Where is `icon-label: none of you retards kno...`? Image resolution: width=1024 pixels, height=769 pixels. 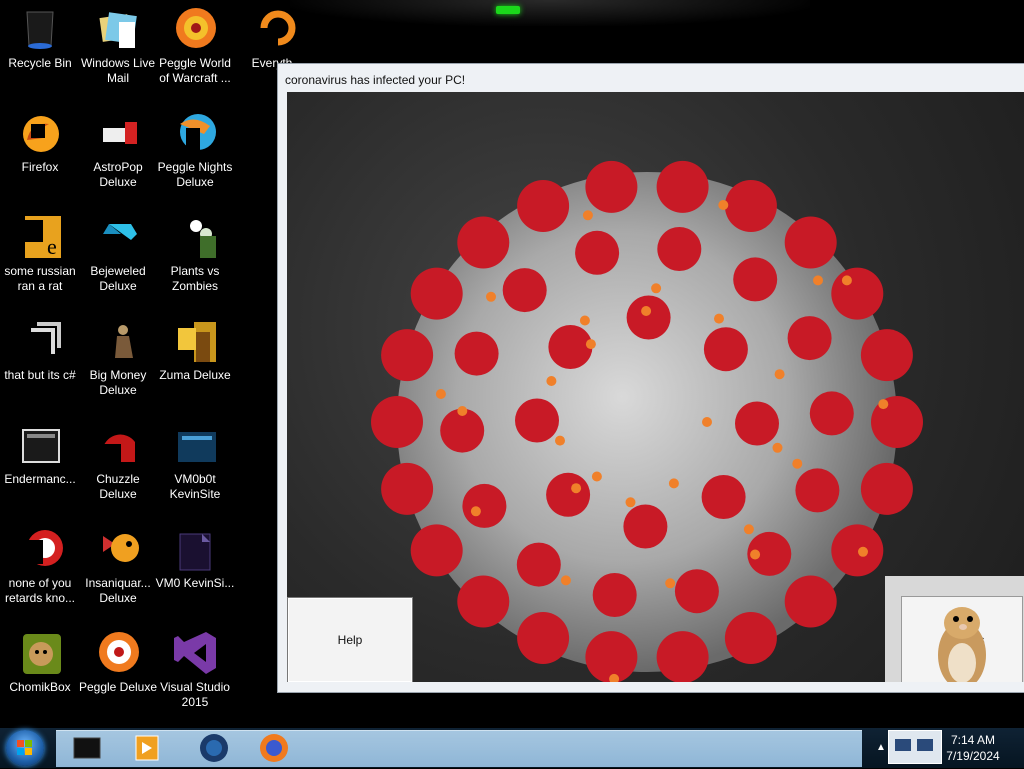 icon-label: none of you retards kno... is located at coordinates (40, 590).